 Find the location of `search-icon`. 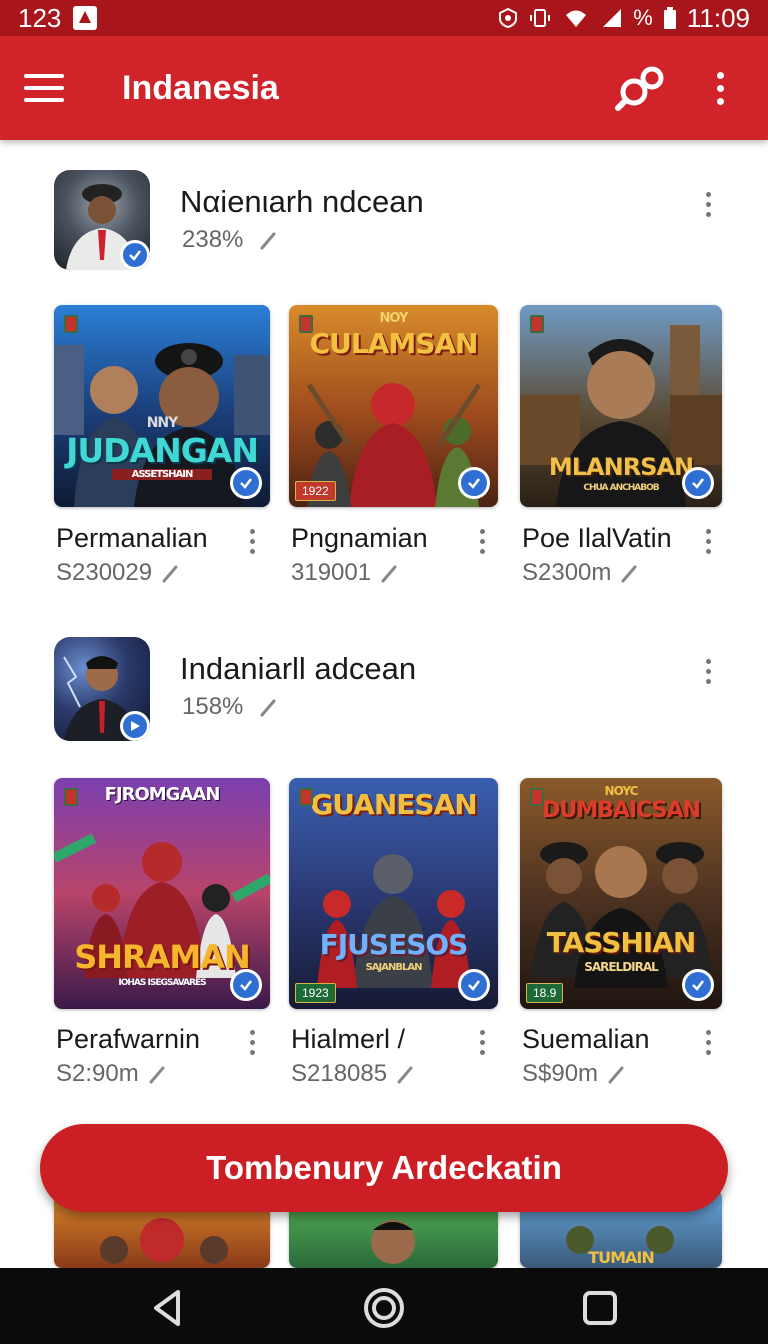

search-icon is located at coordinates (640, 88).